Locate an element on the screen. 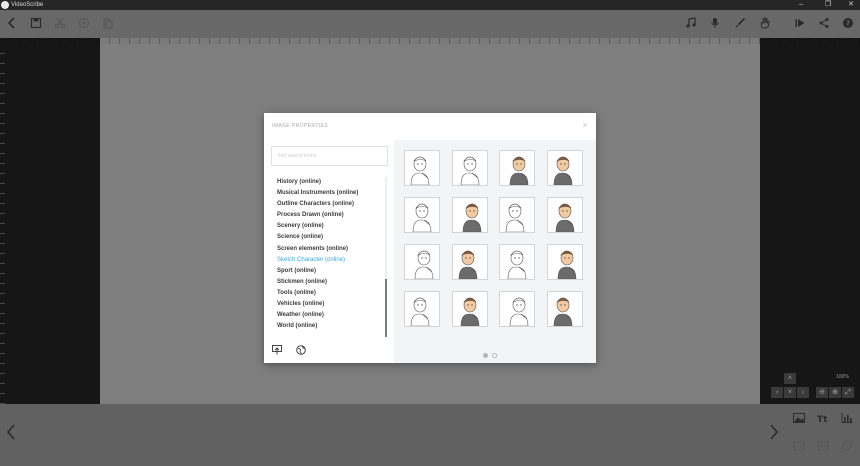 This screenshot has width=860, height=466. help-icon: ? is located at coordinates (848, 23).